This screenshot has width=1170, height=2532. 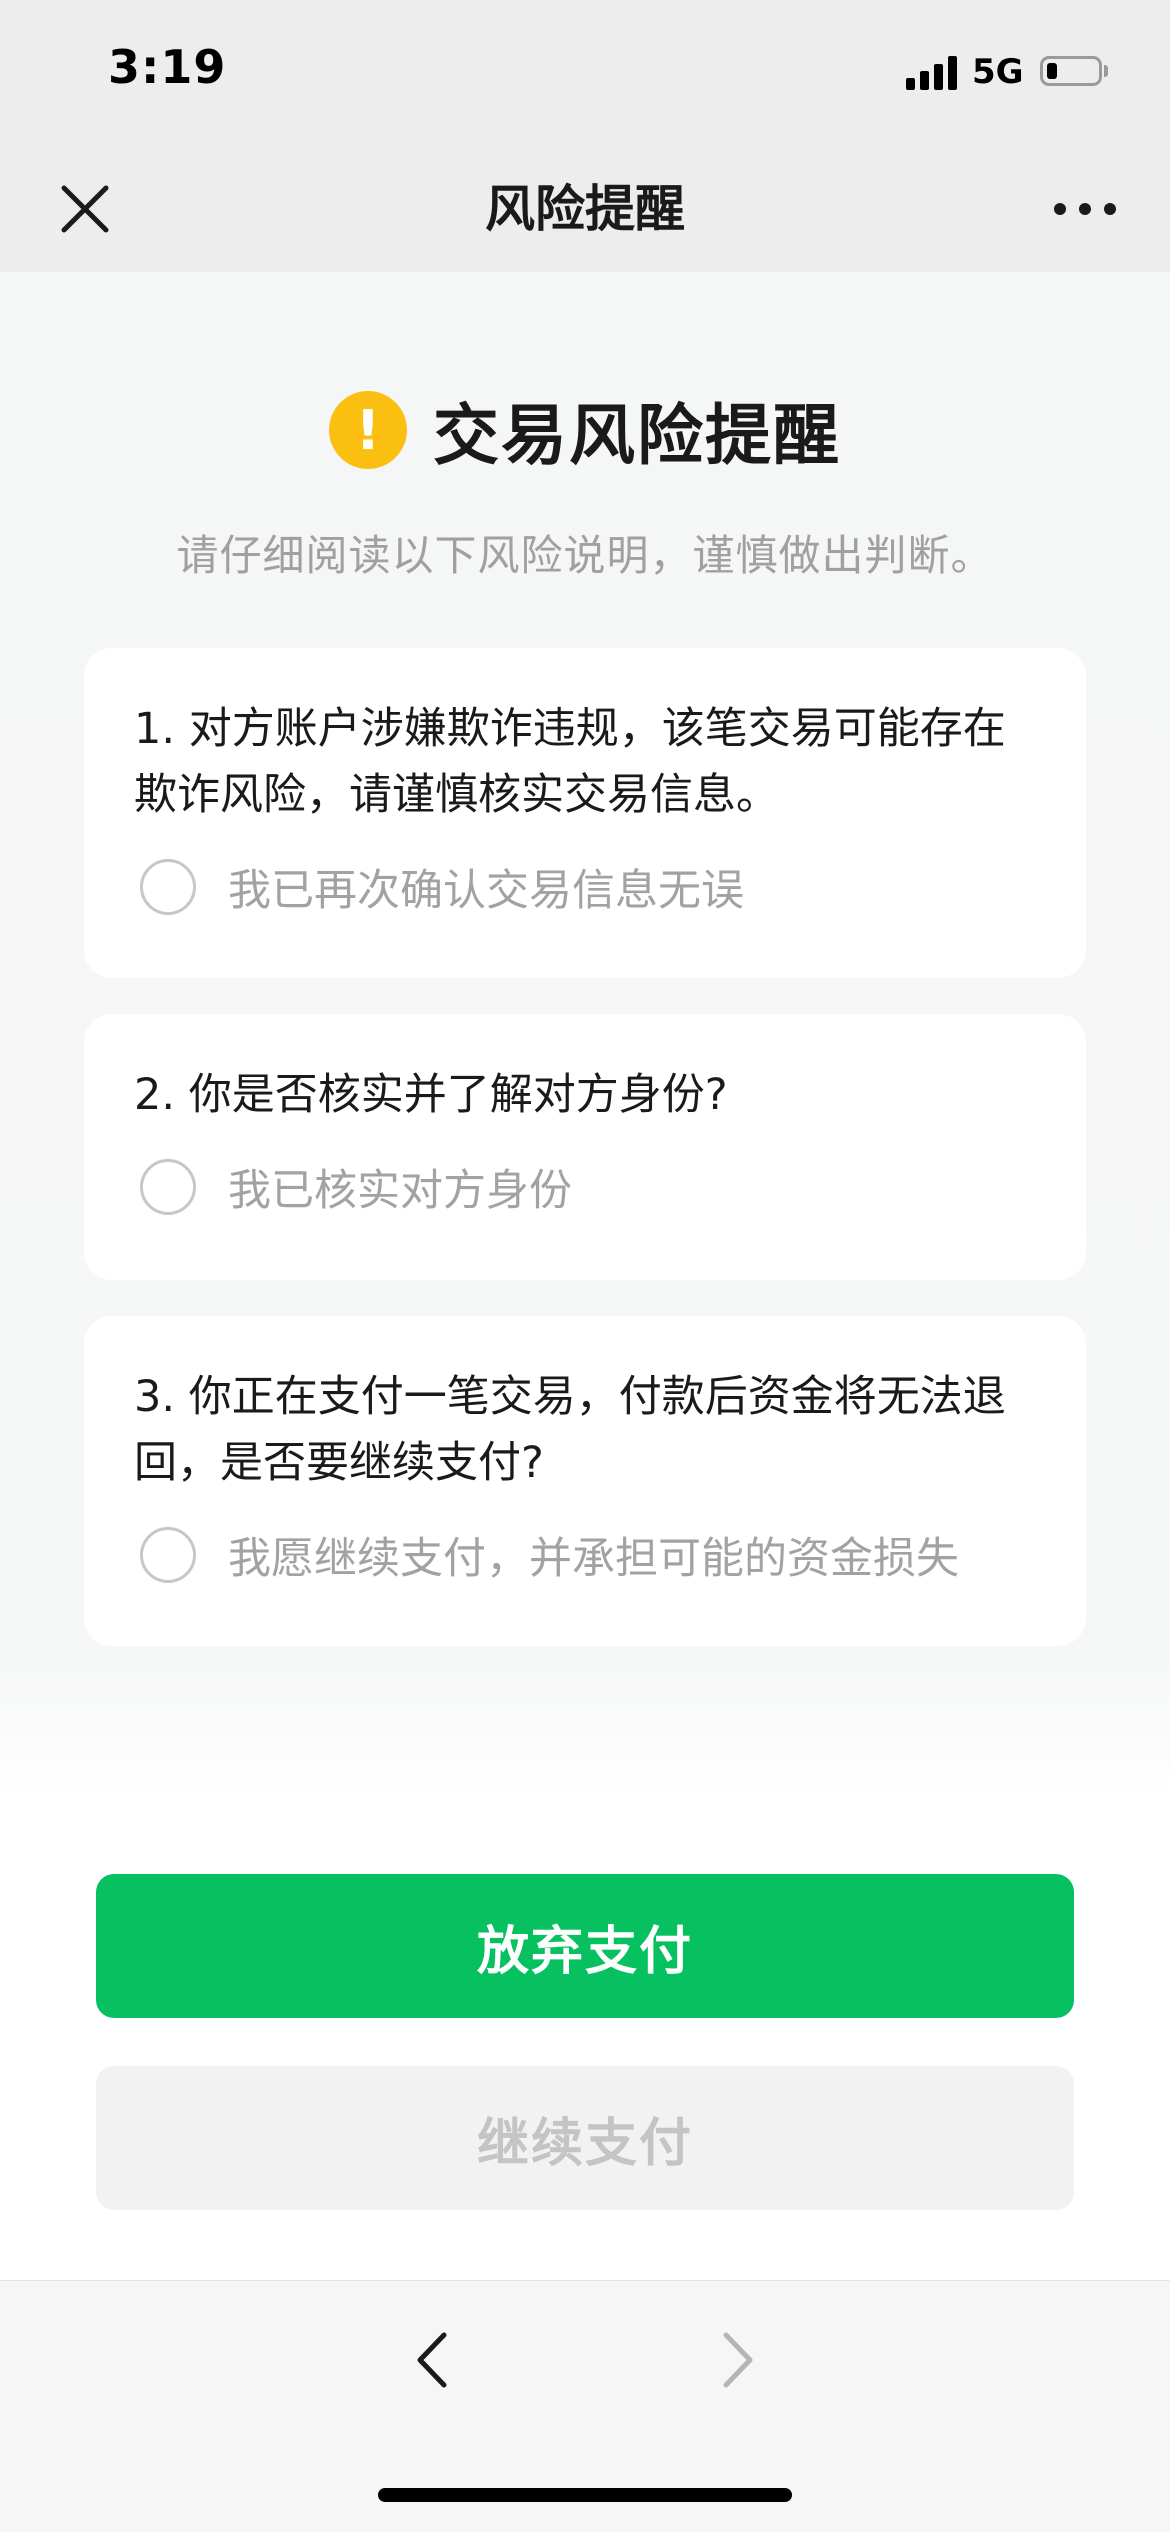 I want to click on warning-icon: !, so click(x=368, y=430).